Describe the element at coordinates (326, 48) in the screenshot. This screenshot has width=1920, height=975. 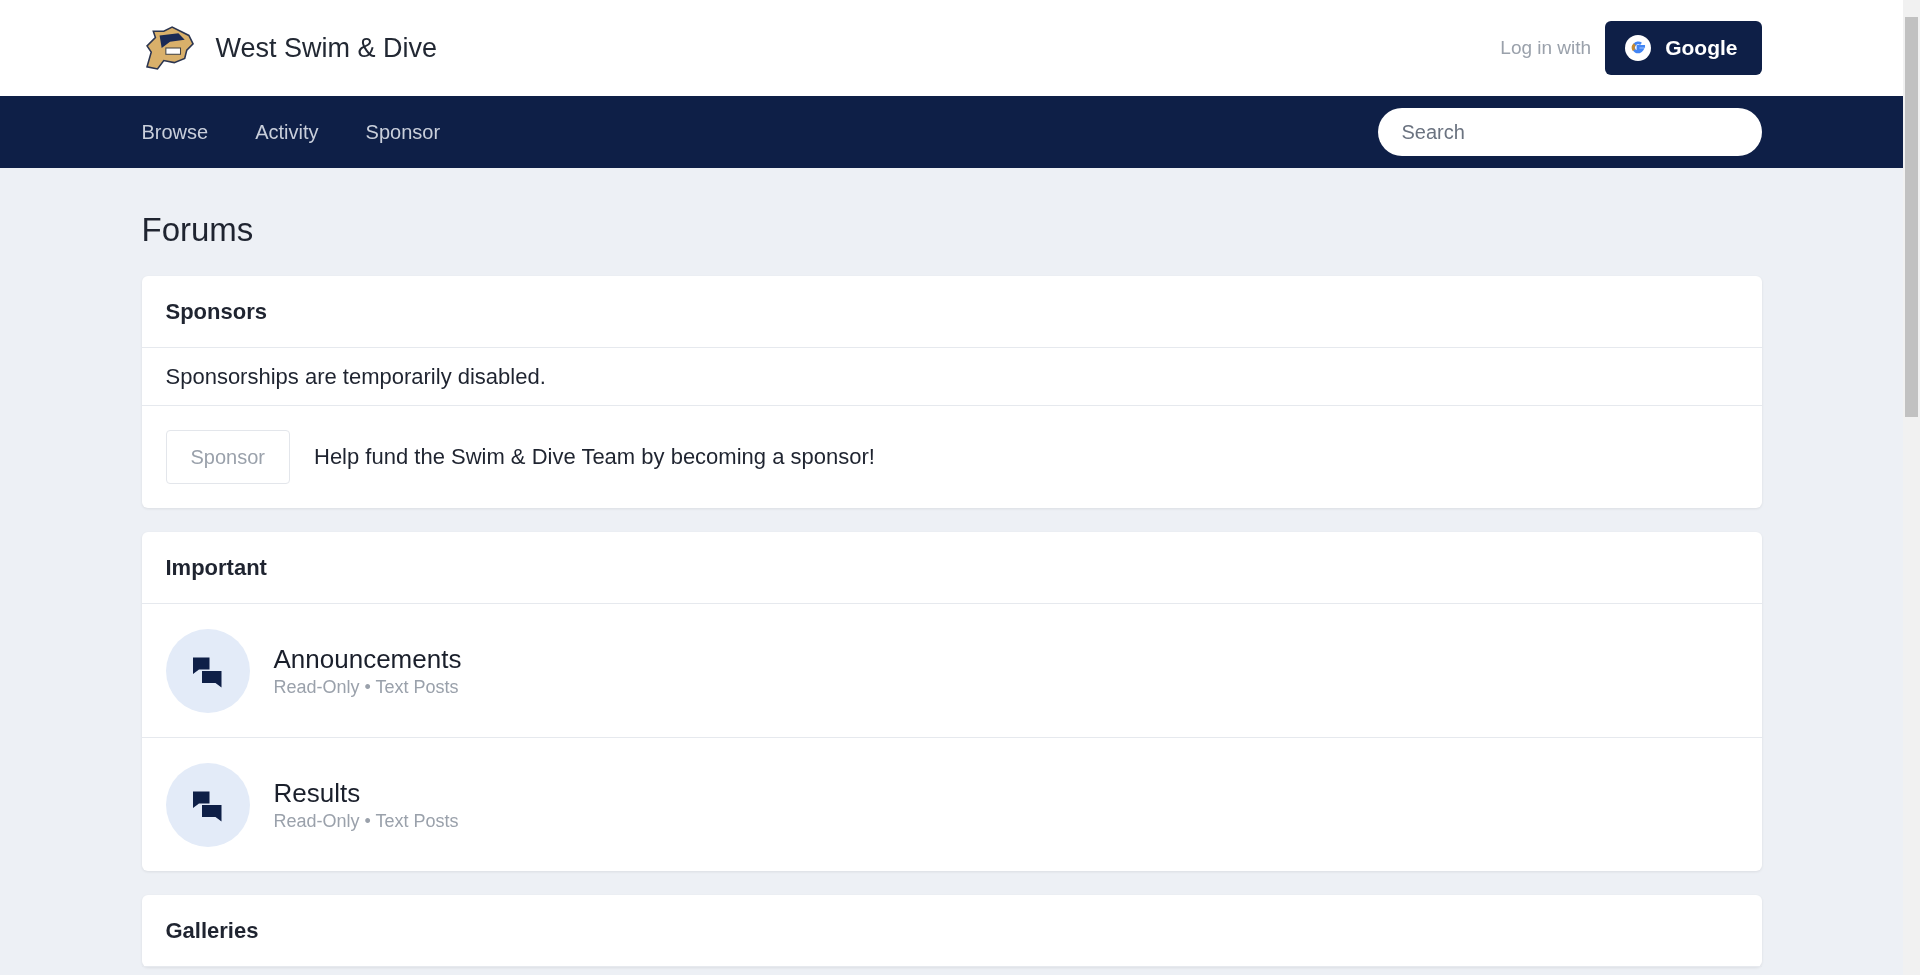
I see `site-title: West Swim & Dive` at that location.